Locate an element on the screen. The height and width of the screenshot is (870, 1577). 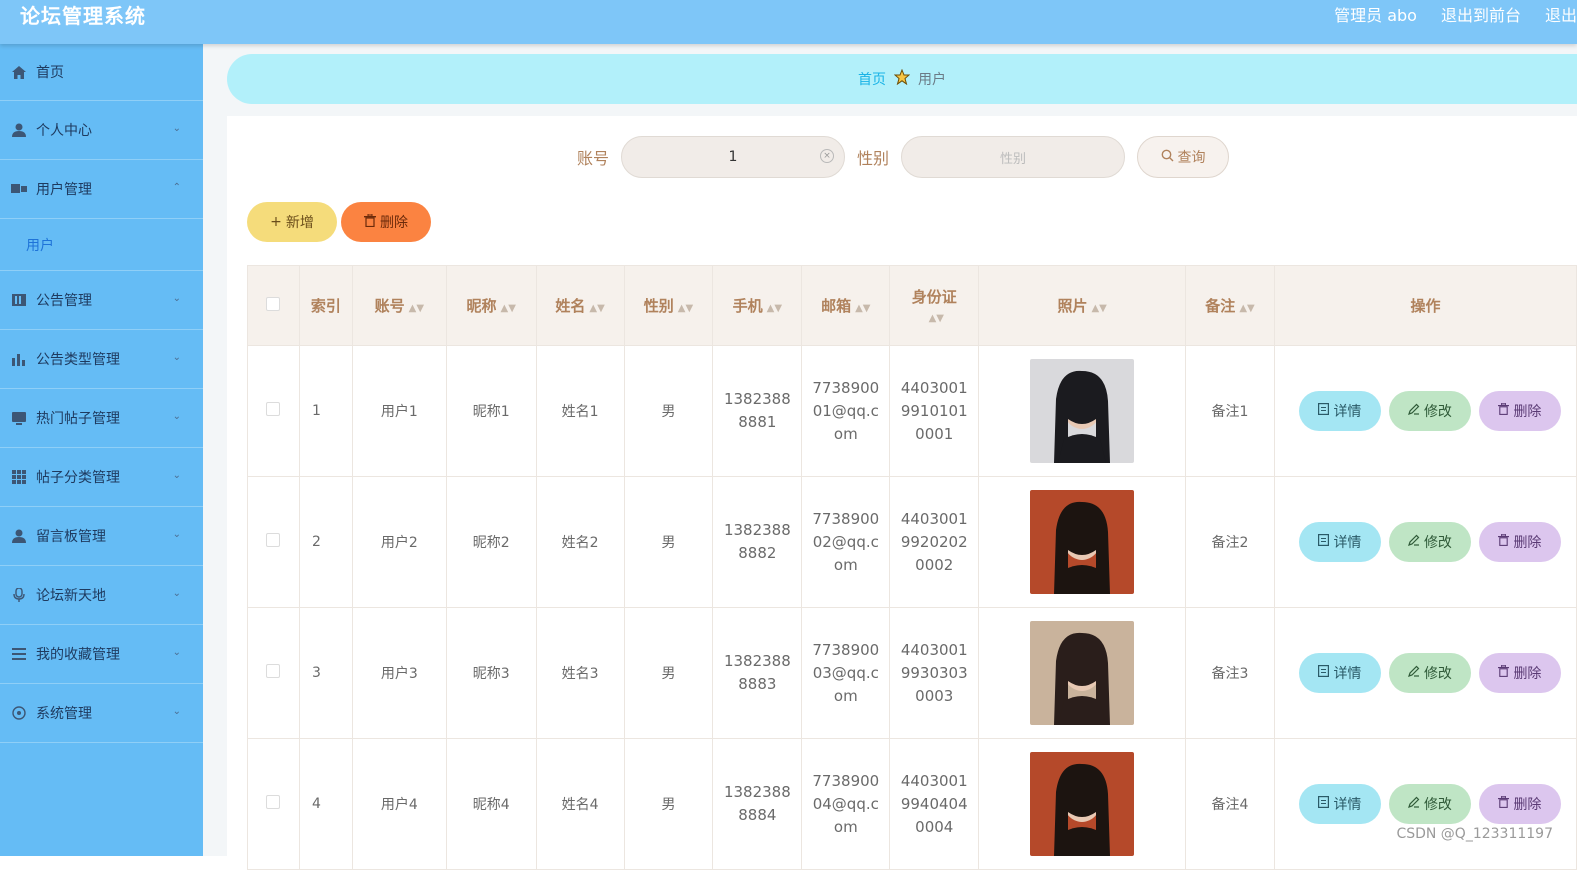
cell-account: 用户1 is located at coordinates (399, 411).